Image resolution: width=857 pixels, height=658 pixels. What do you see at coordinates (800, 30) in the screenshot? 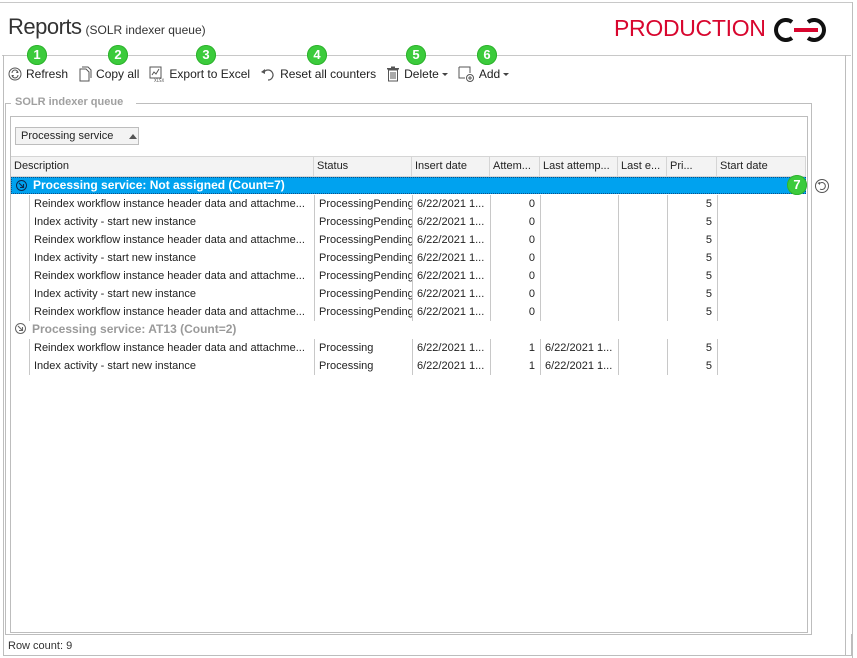
I see `company-logo-icon` at bounding box center [800, 30].